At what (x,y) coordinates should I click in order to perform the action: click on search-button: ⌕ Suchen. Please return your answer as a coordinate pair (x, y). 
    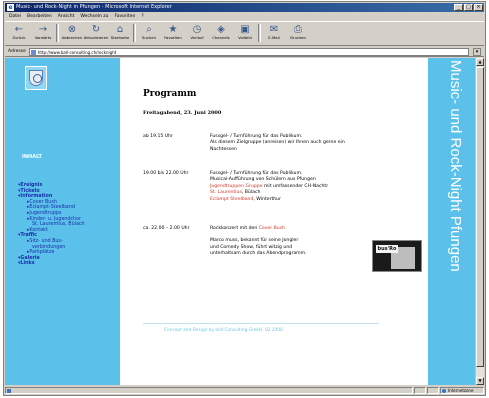
    Looking at the image, I should click on (149, 33).